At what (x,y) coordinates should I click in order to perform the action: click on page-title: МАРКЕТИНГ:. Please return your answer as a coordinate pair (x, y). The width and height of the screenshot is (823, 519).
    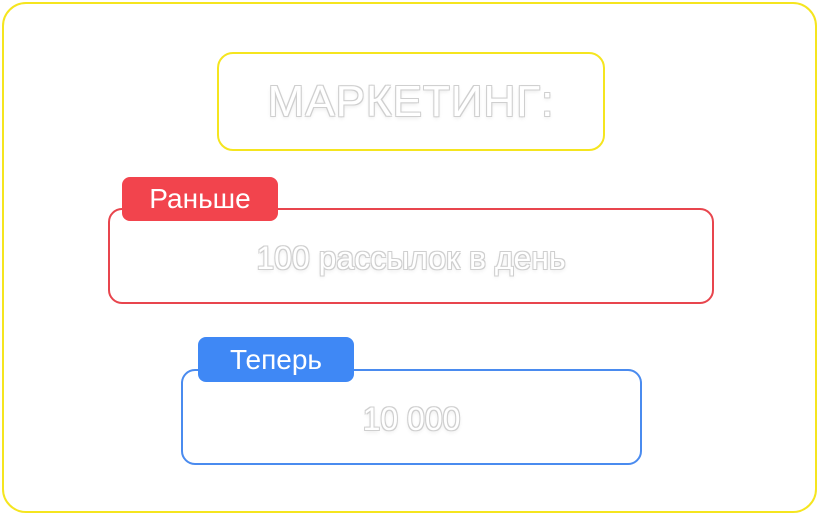
    Looking at the image, I should click on (411, 101).